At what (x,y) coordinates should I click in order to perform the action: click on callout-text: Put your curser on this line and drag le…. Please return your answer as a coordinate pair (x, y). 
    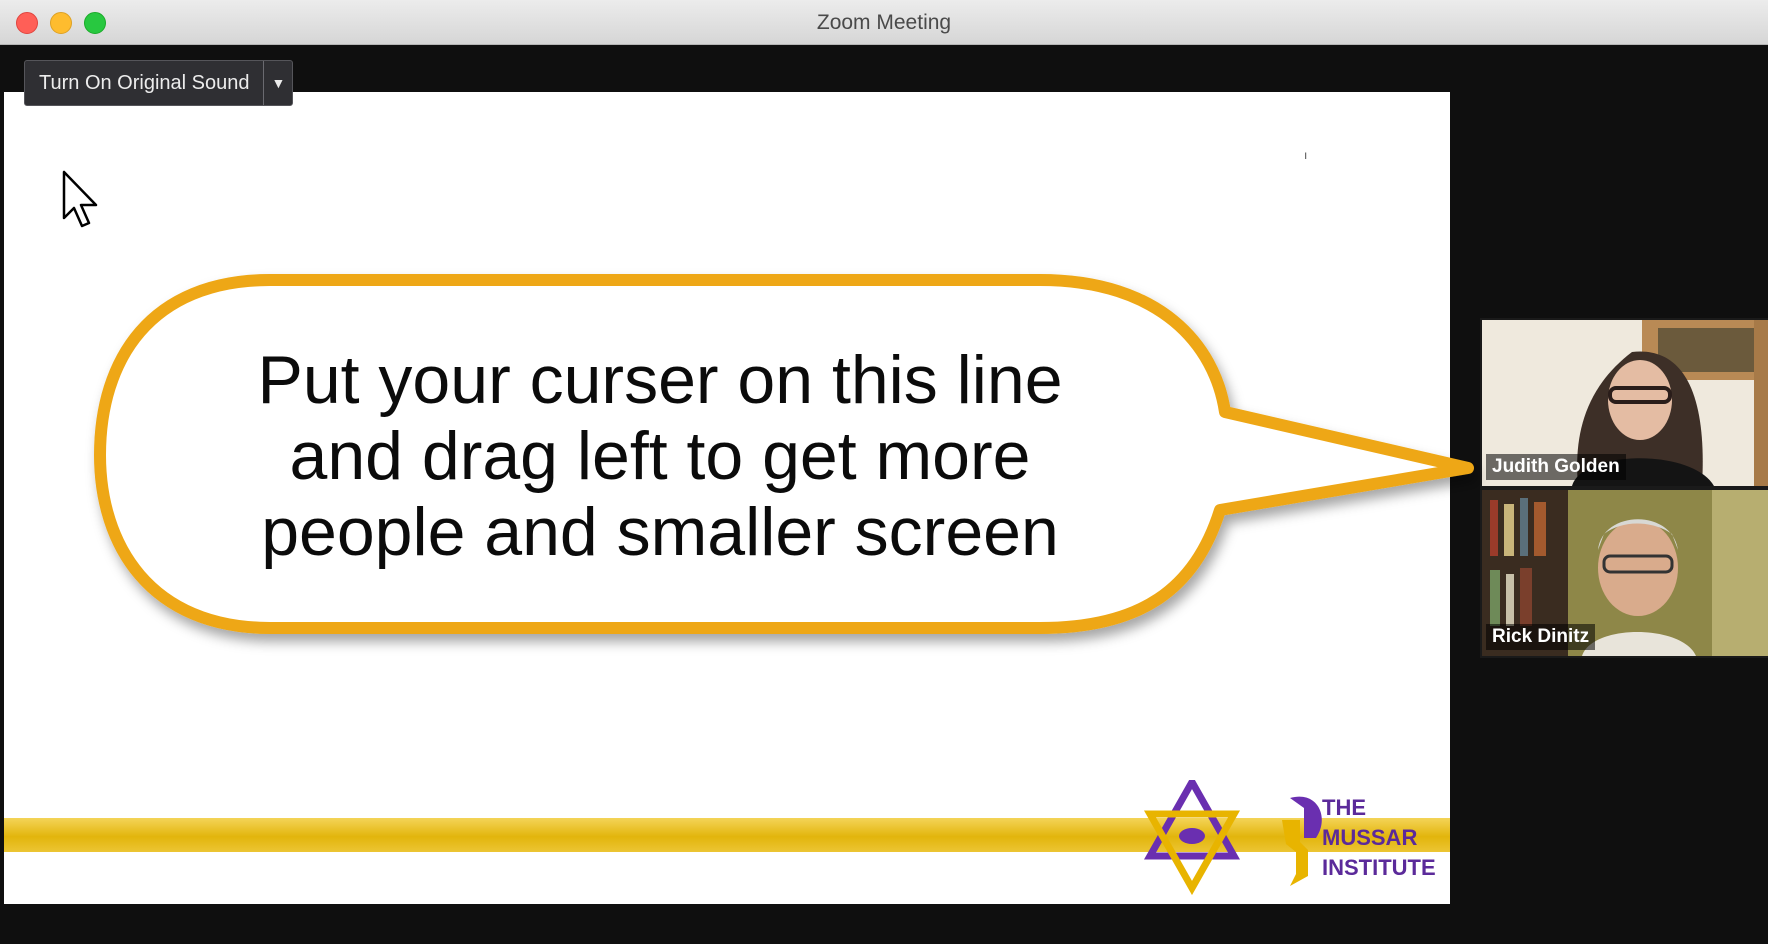
    Looking at the image, I should click on (660, 456).